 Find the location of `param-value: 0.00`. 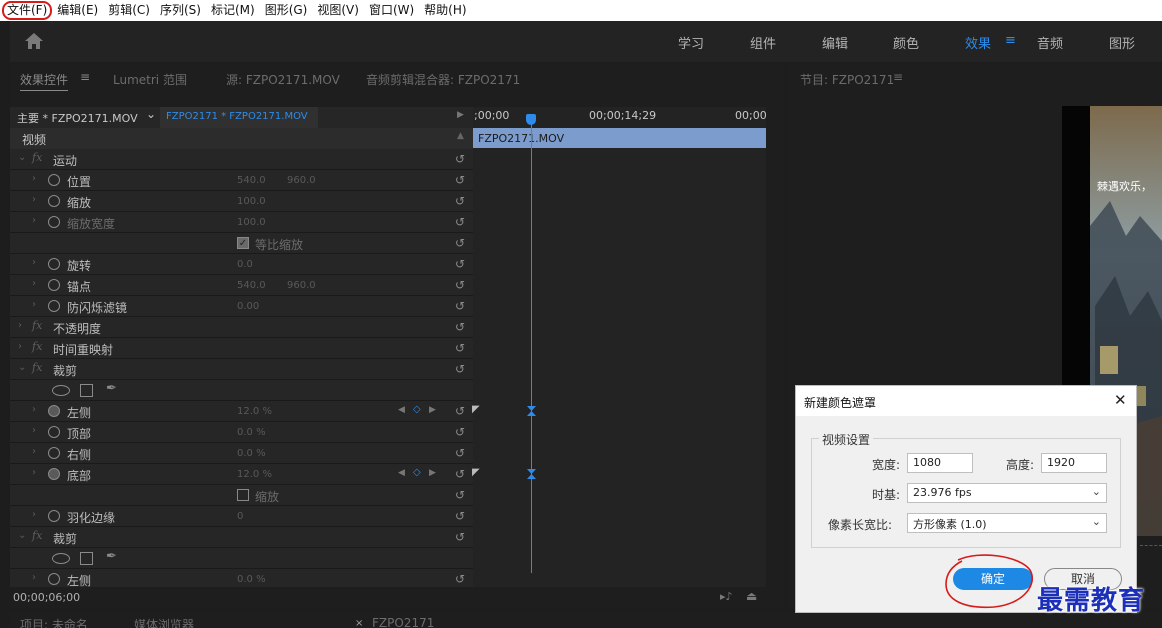

param-value: 0.00 is located at coordinates (248, 306).